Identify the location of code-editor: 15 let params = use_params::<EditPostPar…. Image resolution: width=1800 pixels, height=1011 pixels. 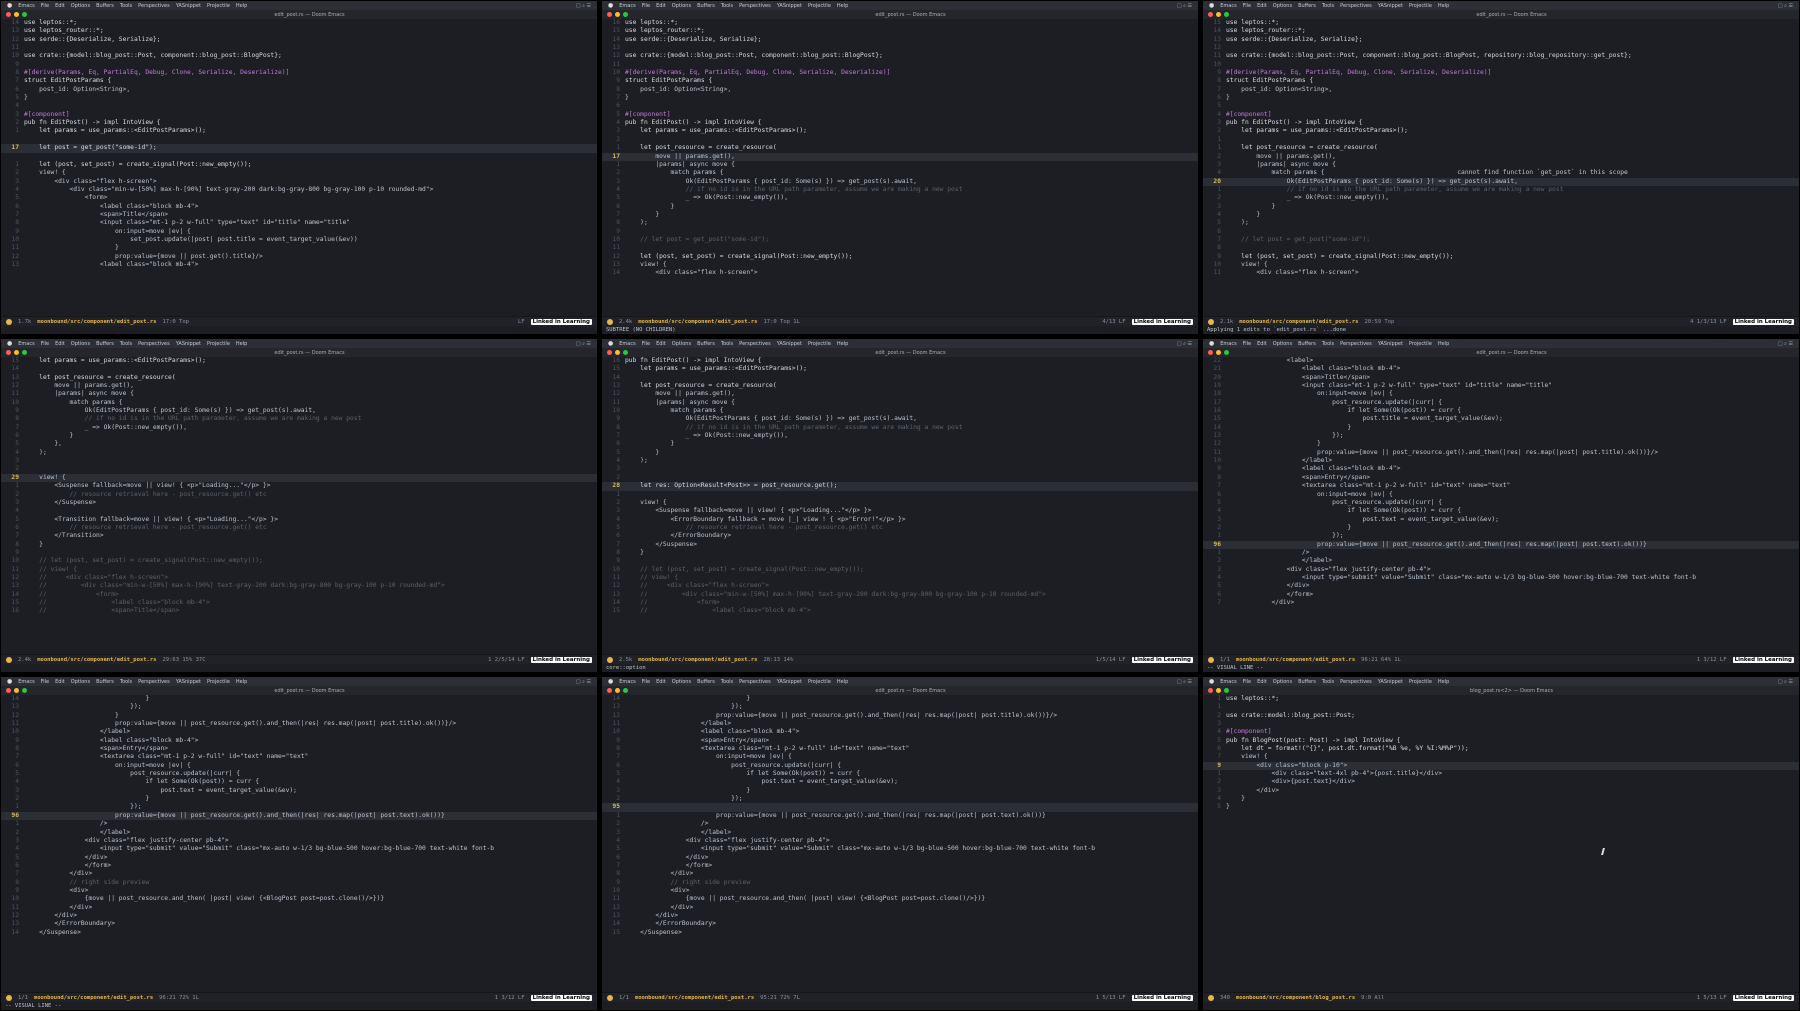
(299, 506).